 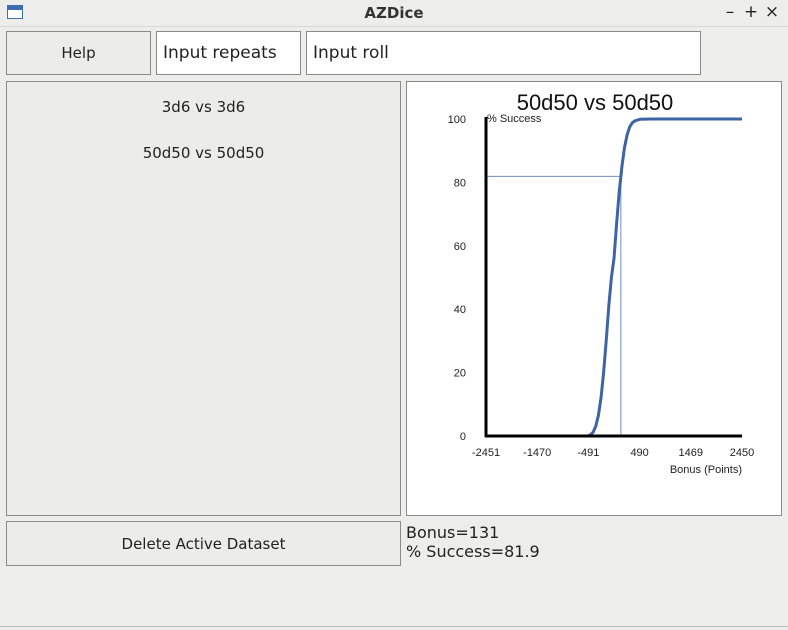 What do you see at coordinates (460, 183) in the screenshot?
I see `y-tick-label: 80` at bounding box center [460, 183].